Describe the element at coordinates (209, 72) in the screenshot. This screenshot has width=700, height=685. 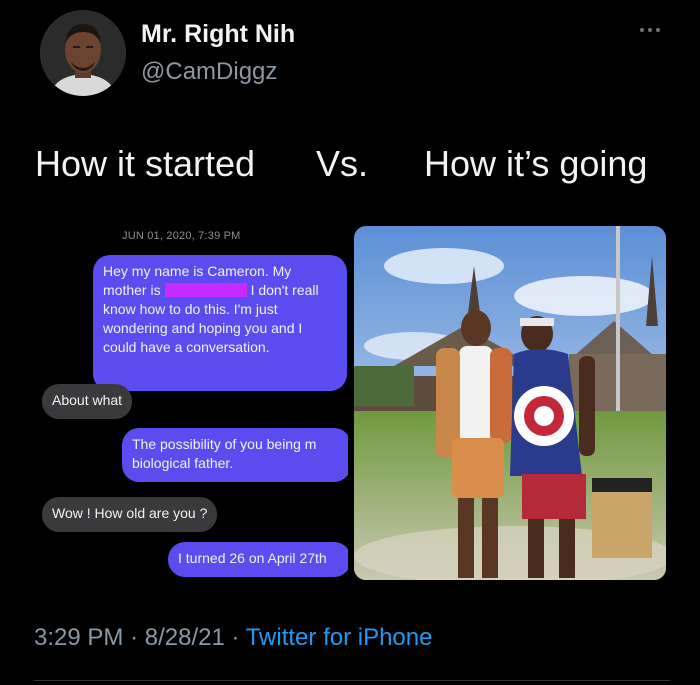
I see `user-handle: @CamDiggz` at that location.